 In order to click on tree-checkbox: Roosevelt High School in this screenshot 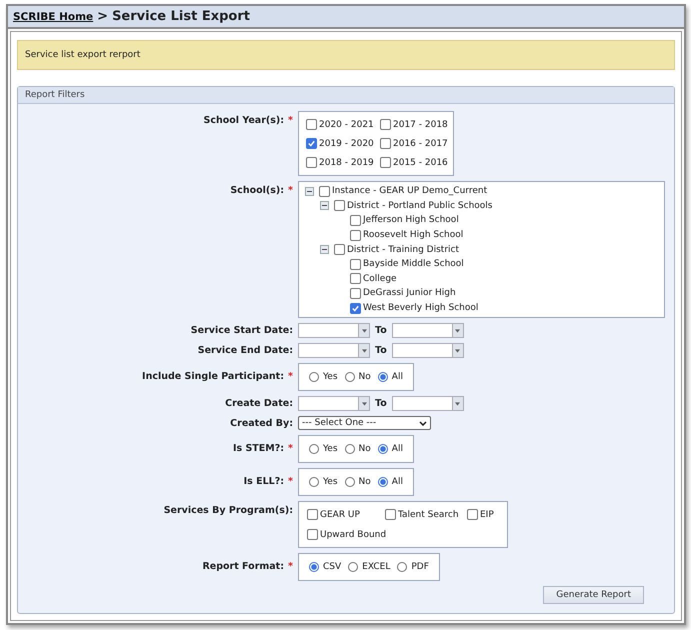, I will do `click(407, 235)`.